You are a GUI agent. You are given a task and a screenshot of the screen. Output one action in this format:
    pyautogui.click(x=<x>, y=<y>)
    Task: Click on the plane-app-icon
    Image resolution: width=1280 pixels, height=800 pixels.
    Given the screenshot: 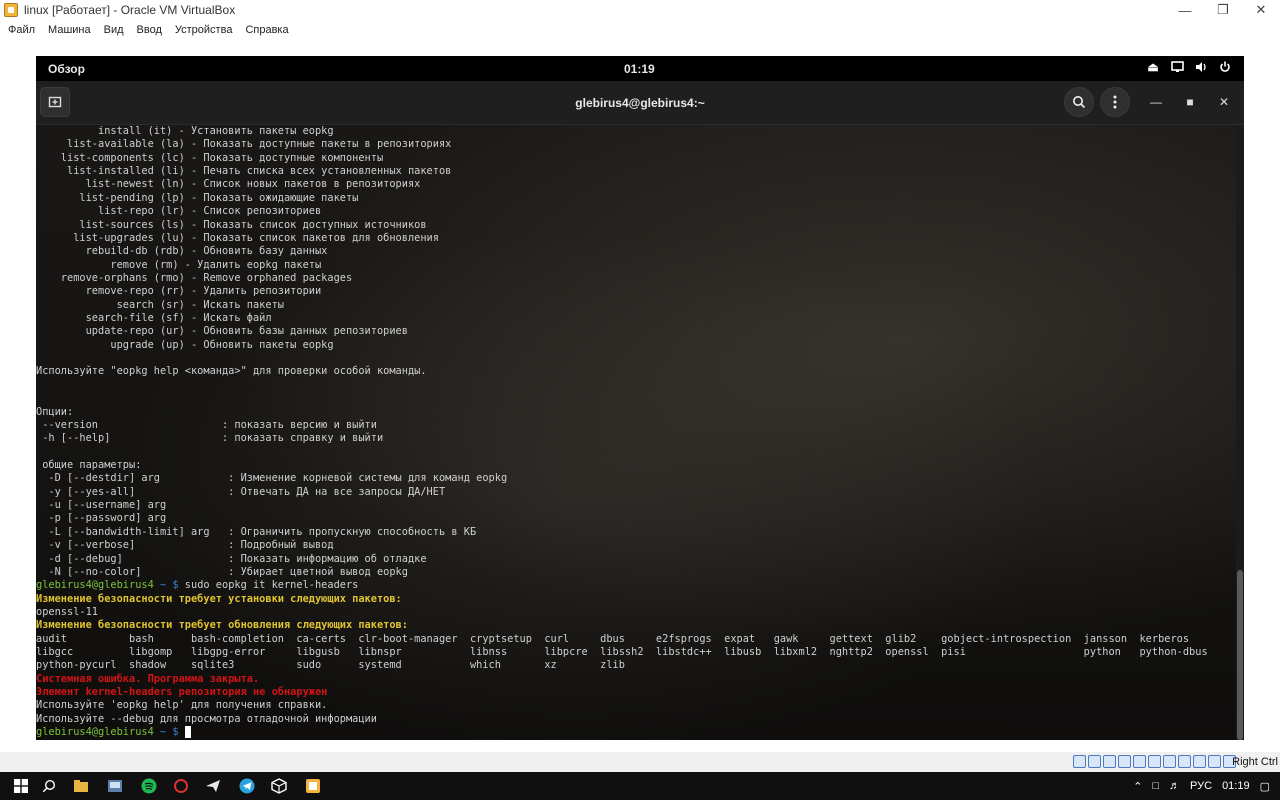 What is the action you would take?
    pyautogui.click(x=213, y=786)
    